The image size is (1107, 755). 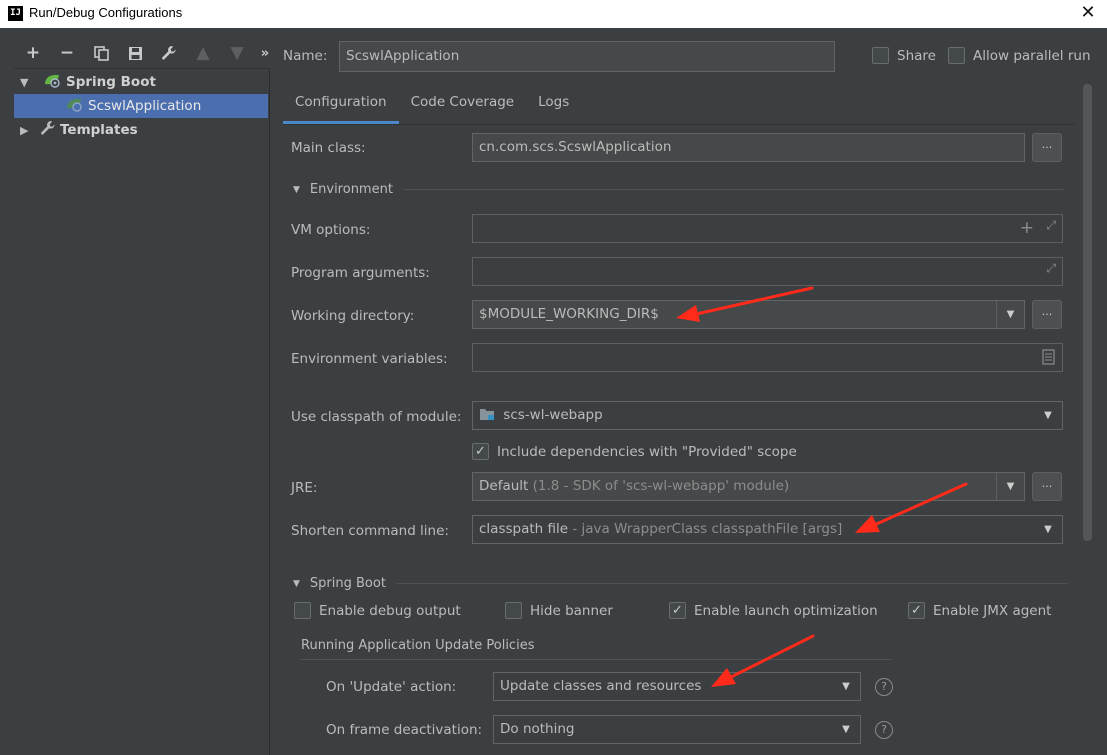 I want to click on environment-variables-label: Environment variables:, so click(x=369, y=359).